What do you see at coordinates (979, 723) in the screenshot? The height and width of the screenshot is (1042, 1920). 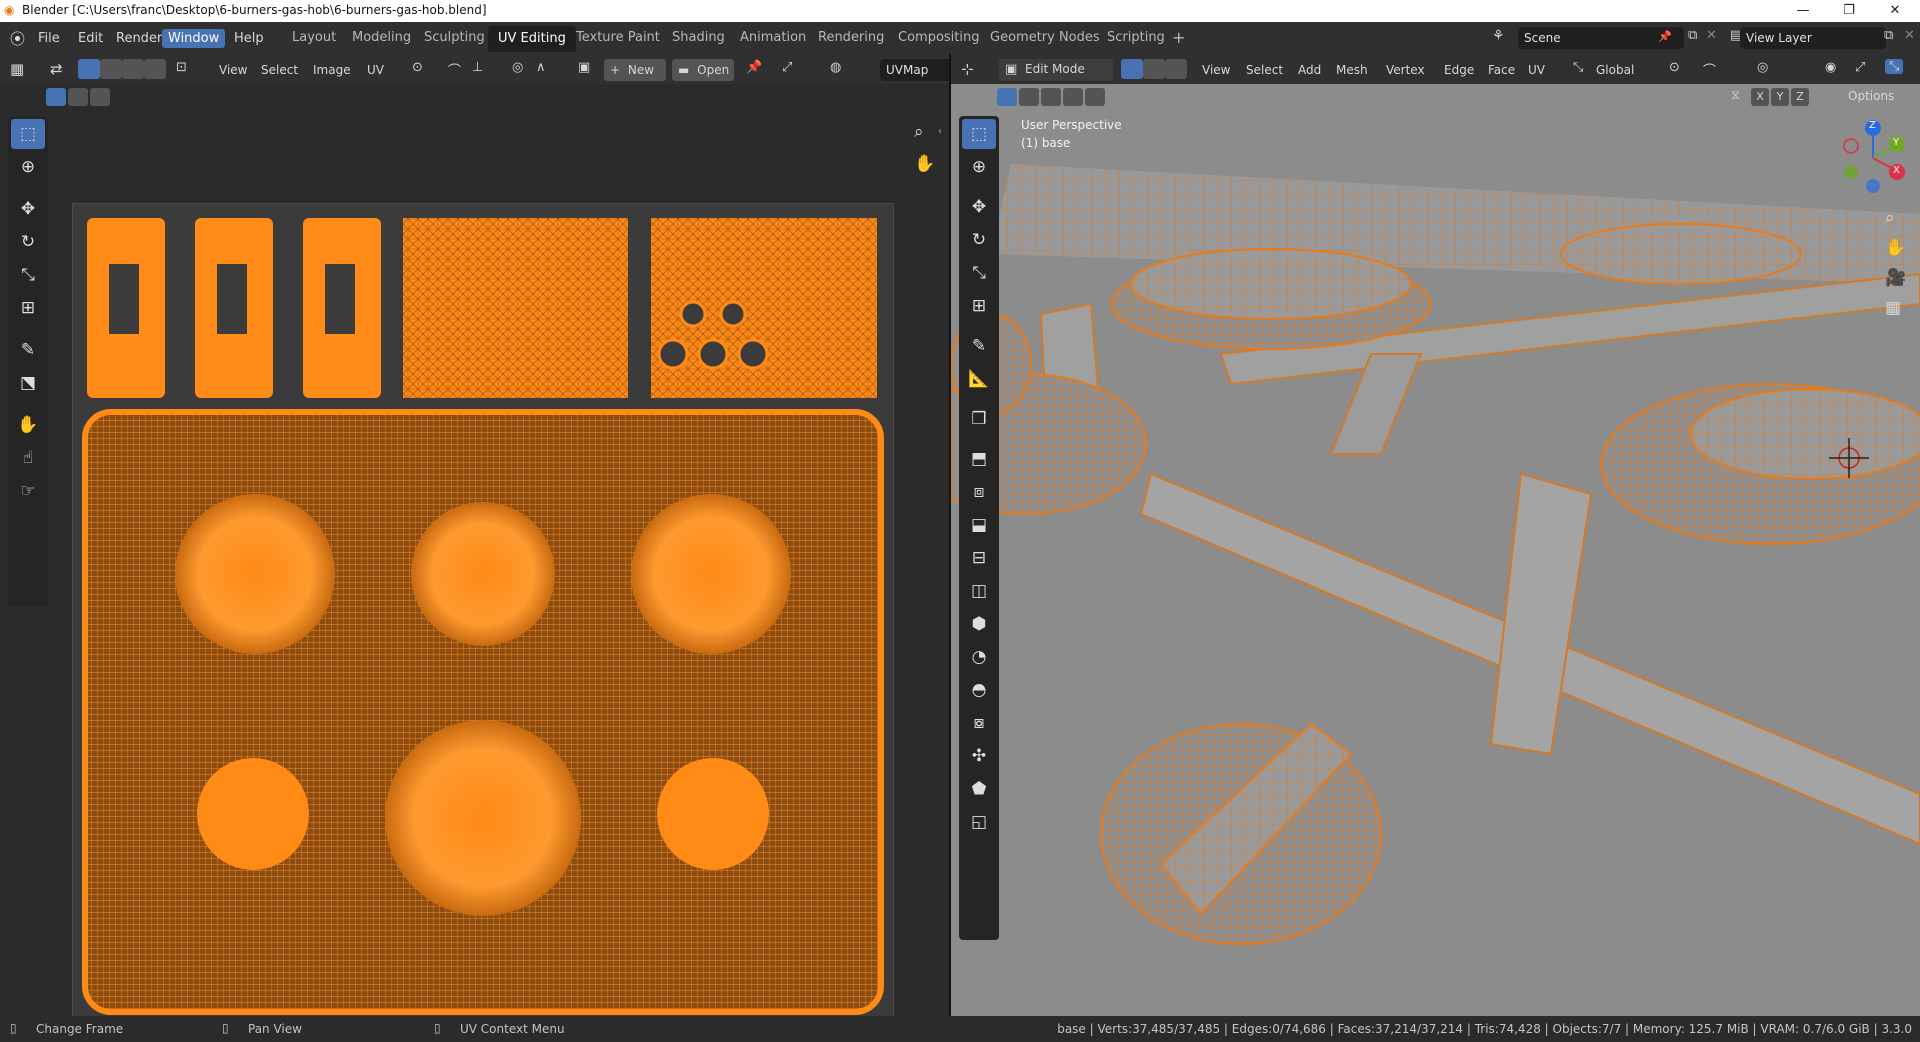 I see `shrink-icon: ⧇` at bounding box center [979, 723].